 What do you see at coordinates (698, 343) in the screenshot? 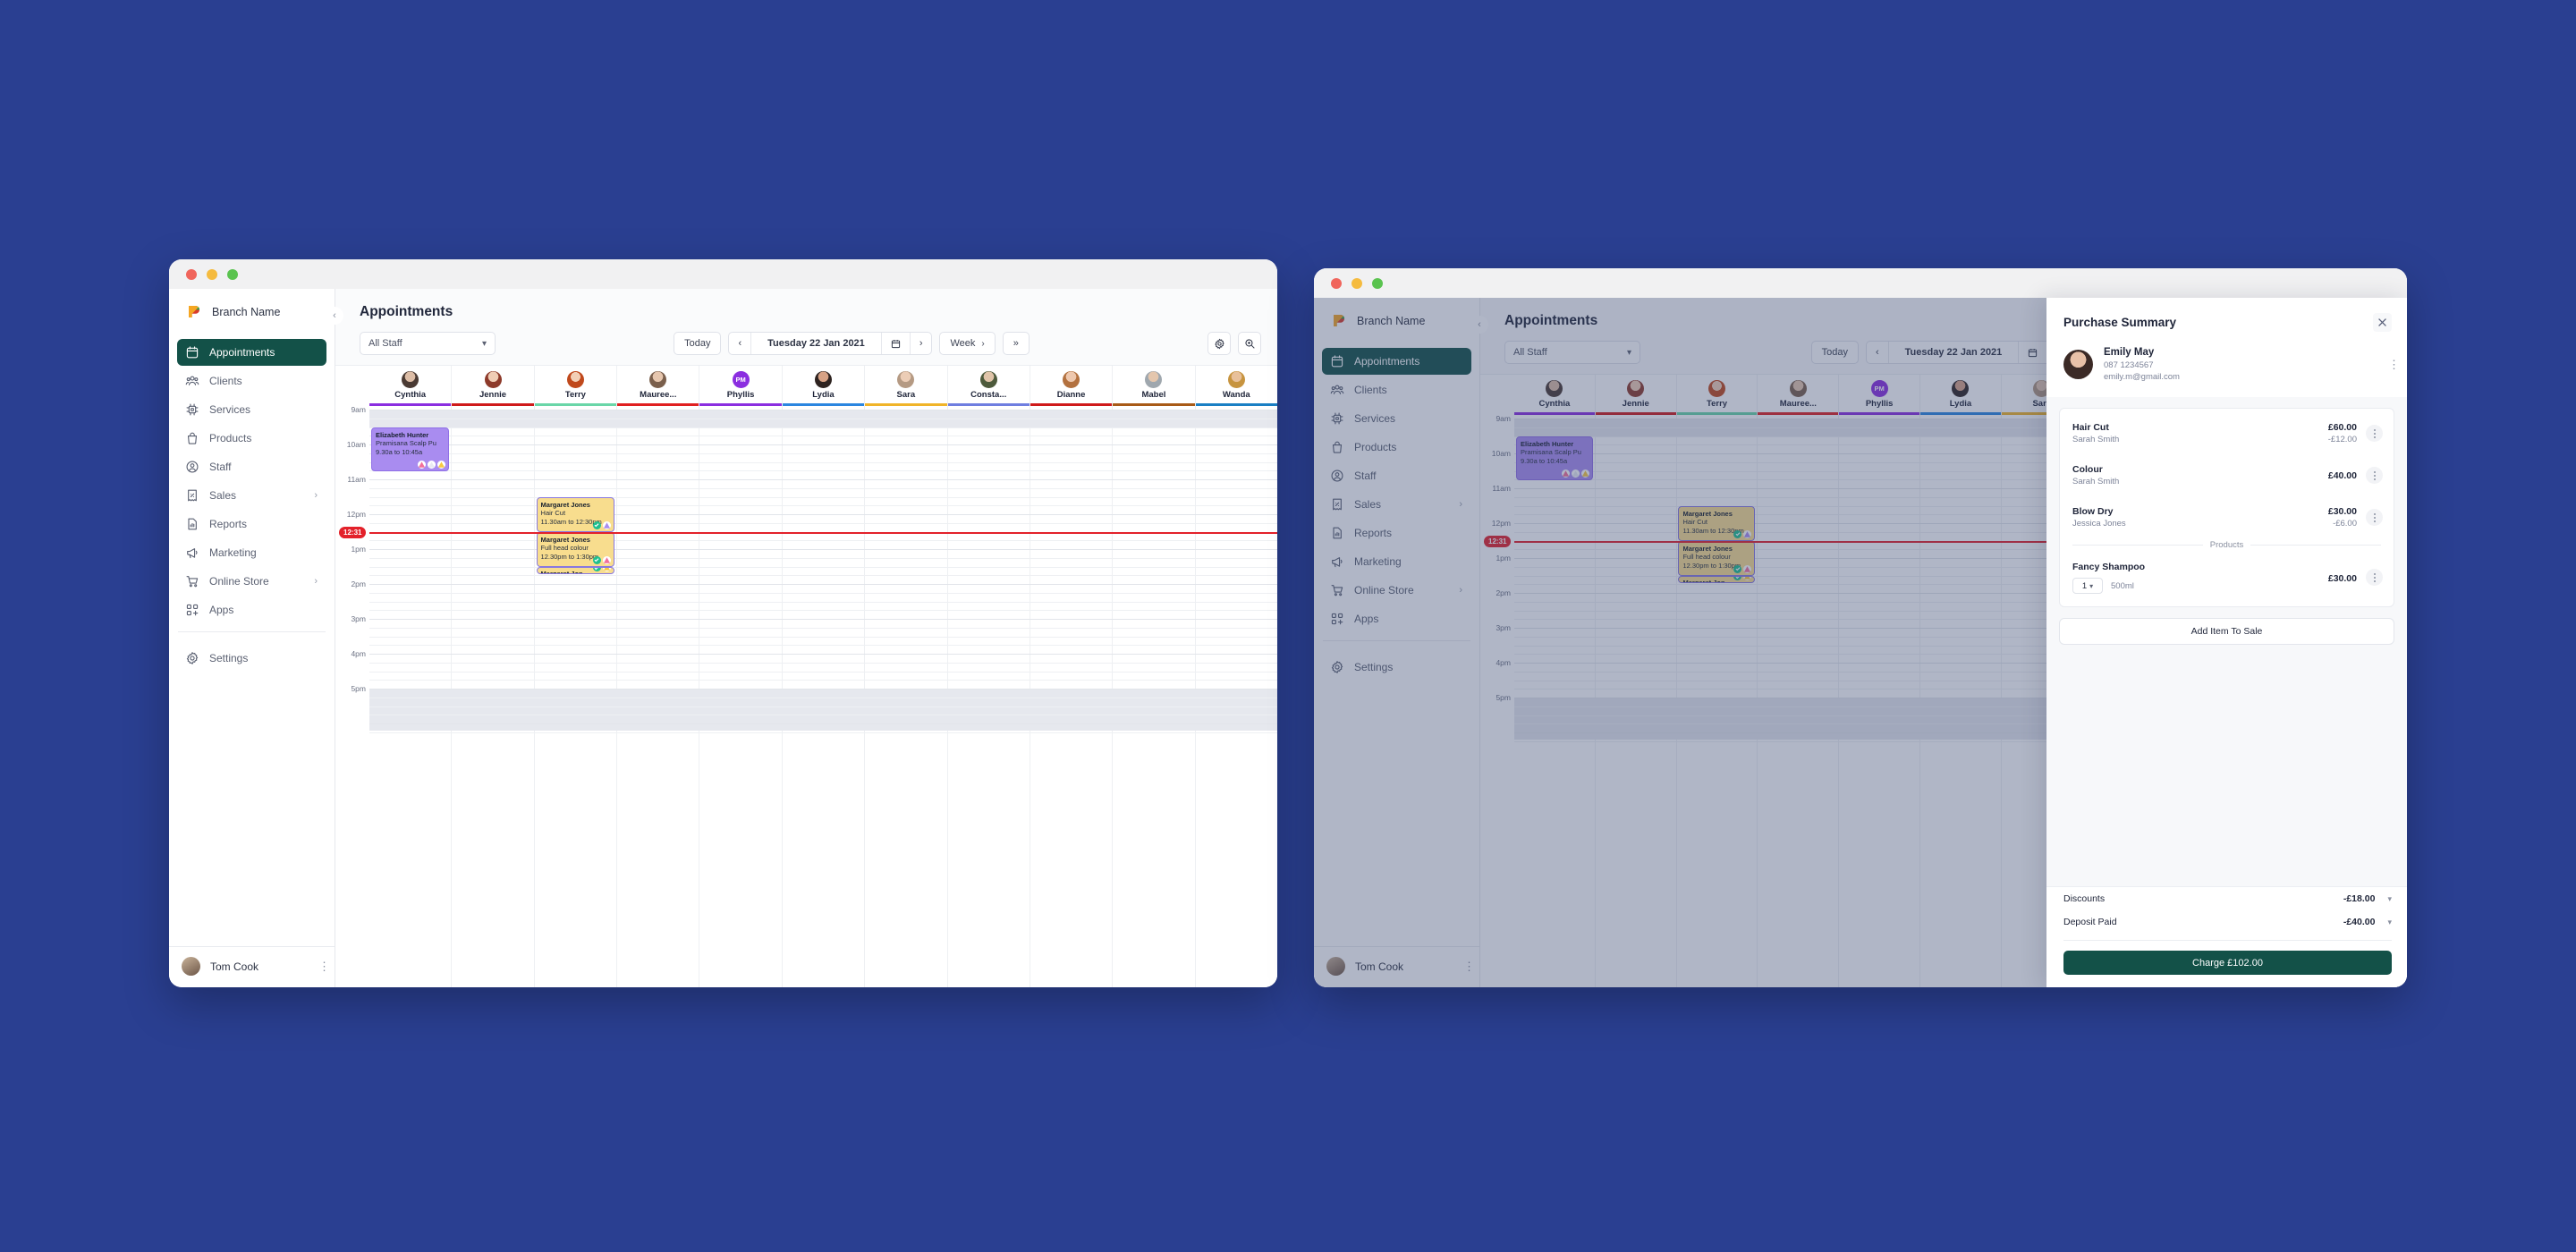
I see `today-button: Today` at bounding box center [698, 343].